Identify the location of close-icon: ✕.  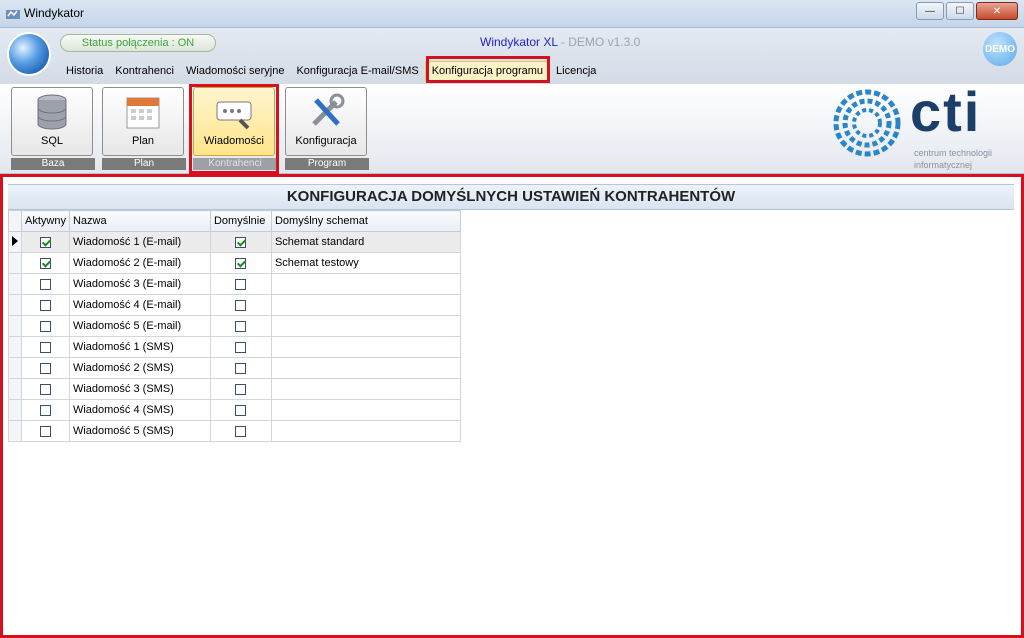
(997, 11).